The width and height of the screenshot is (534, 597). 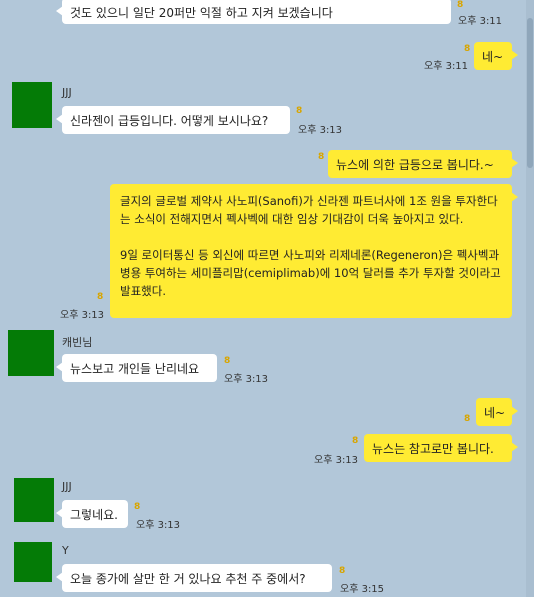 What do you see at coordinates (169, 121) in the screenshot?
I see `message-text: 신라젠이 급등입니다. 어떻게 보시나요?` at bounding box center [169, 121].